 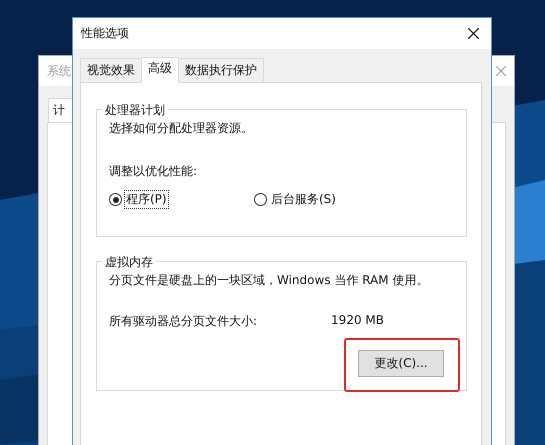 What do you see at coordinates (473, 33) in the screenshot?
I see `close-icon` at bounding box center [473, 33].